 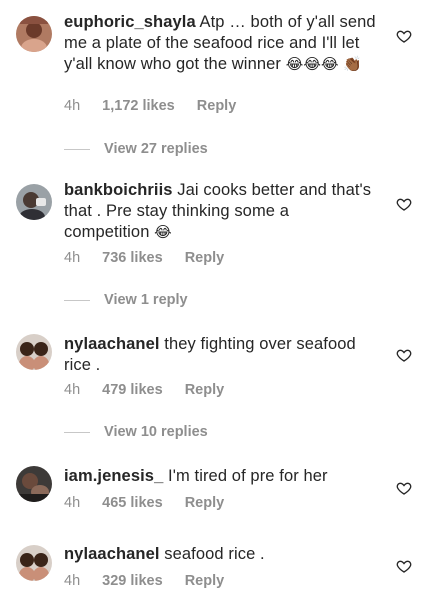 I want to click on comment-emojis: 😂😂😂 👏🏾, so click(x=324, y=64).